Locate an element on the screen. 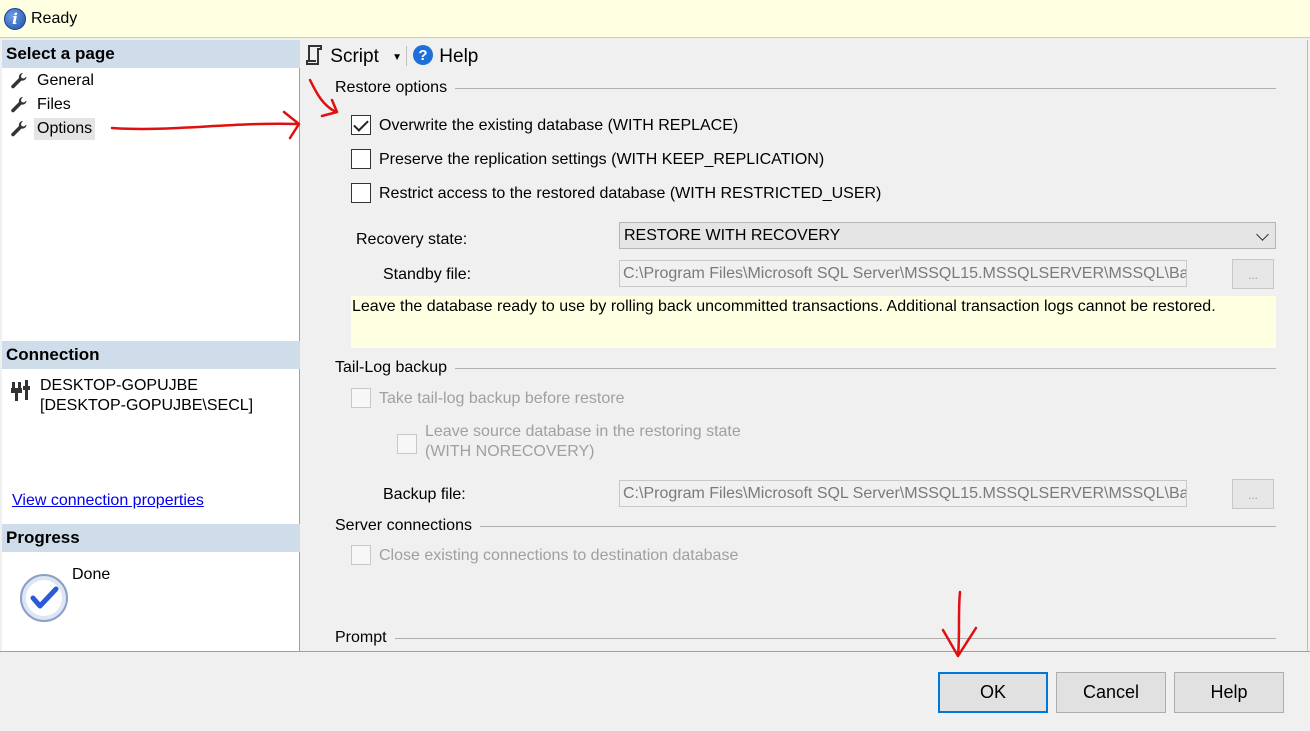 This screenshot has width=1310, height=731. close-connections-checkbox is located at coordinates (361, 555).